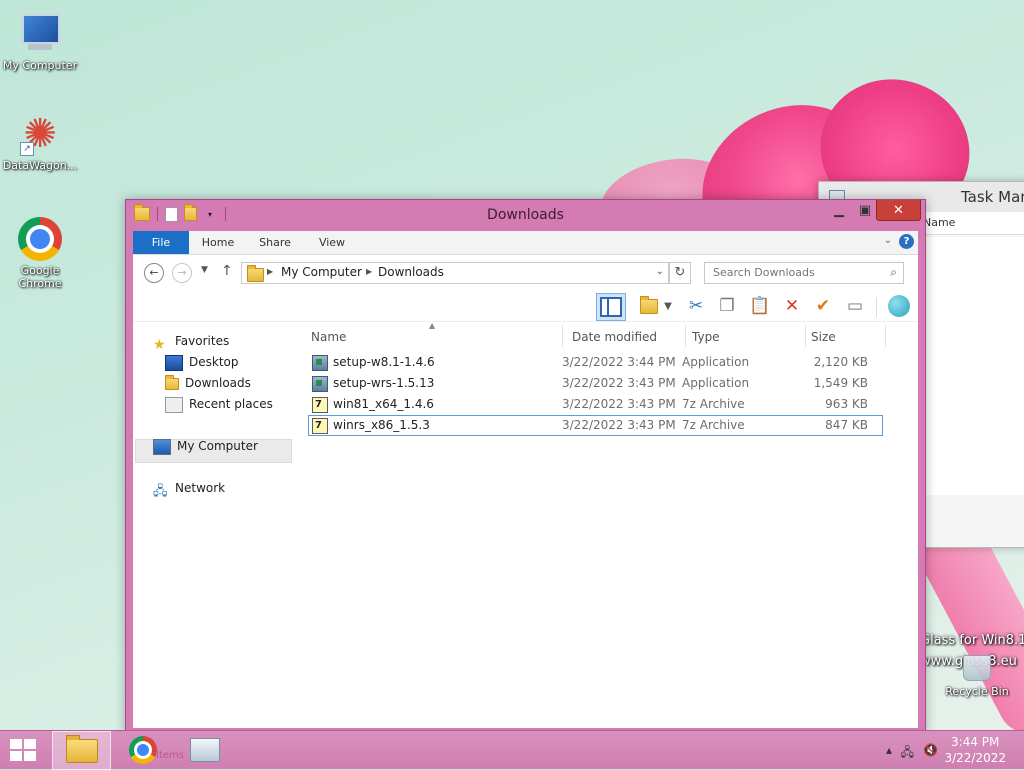 This screenshot has width=1024, height=770. Describe the element at coordinates (889, 750) in the screenshot. I see `show-hidden-icons-icon: ▴` at that location.